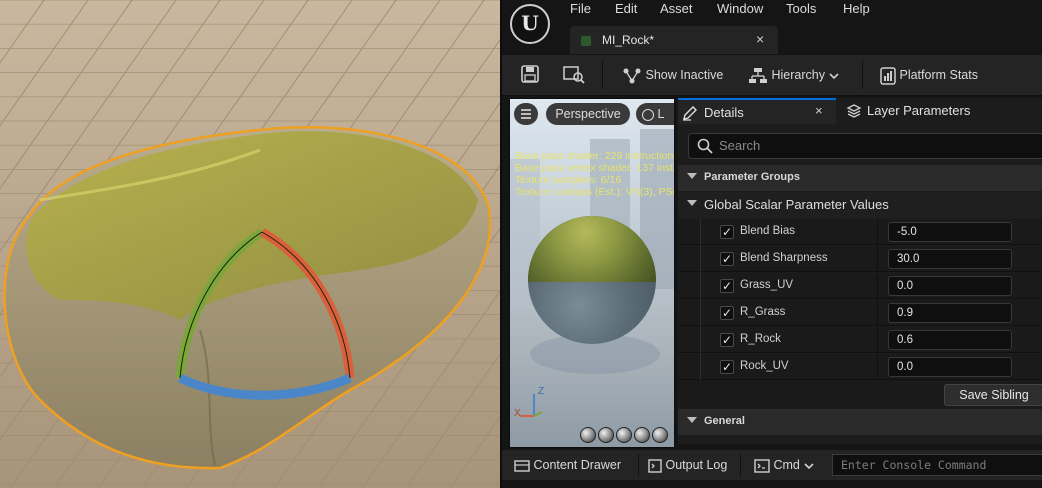 The image size is (1042, 488). Describe the element at coordinates (860, 367) in the screenshot. I see `param-row-rock-uv: ✓ Rock_UV 0.0` at that location.